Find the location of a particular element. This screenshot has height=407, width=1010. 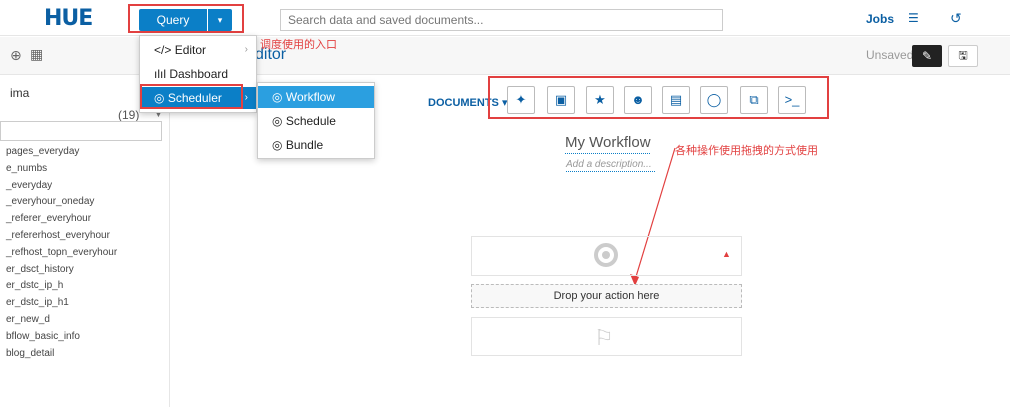

bundle-icon: ◎ is located at coordinates (277, 145).